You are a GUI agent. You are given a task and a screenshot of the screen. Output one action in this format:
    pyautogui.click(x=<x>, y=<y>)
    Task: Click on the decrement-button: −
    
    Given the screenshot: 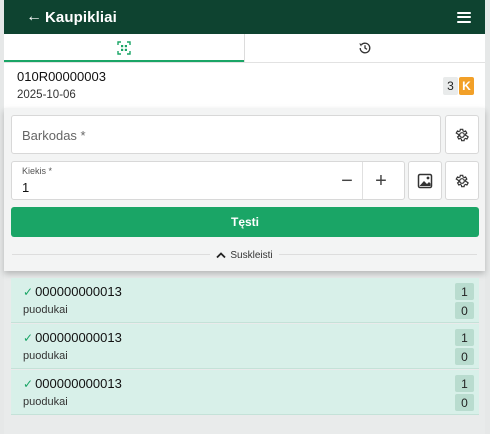 What is the action you would take?
    pyautogui.click(x=347, y=181)
    